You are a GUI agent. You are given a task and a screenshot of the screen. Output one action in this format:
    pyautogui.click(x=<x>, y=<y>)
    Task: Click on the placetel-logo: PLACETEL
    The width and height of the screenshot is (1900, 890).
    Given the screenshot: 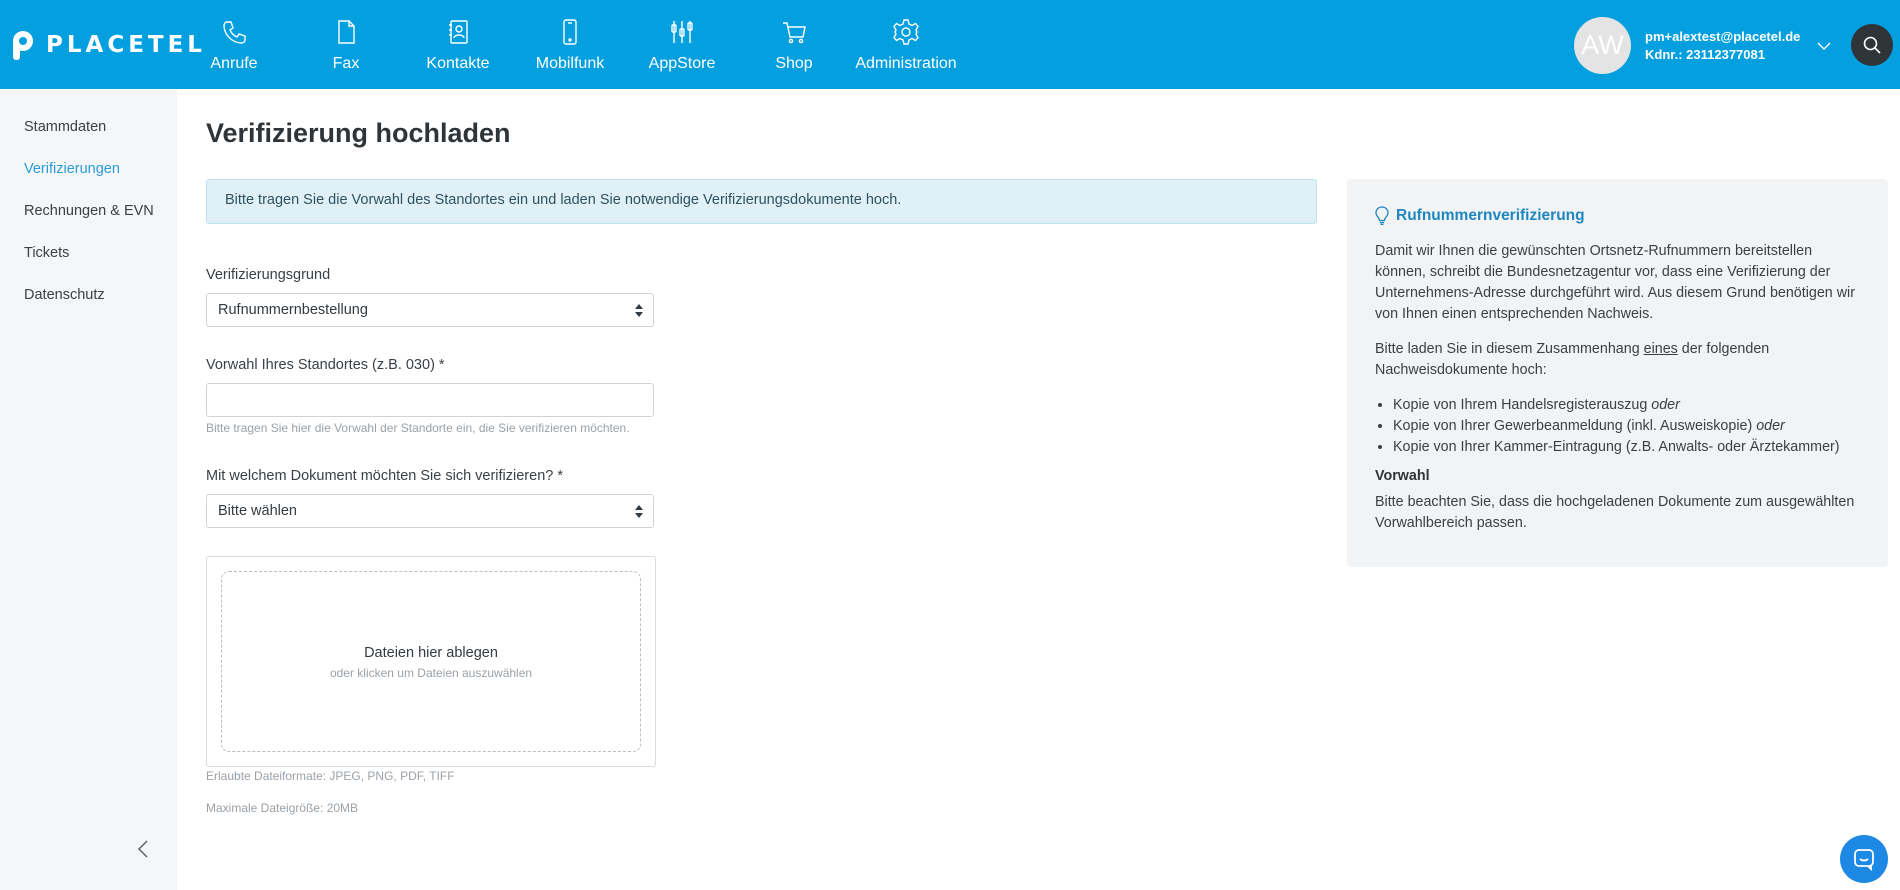 What is the action you would take?
    pyautogui.click(x=108, y=45)
    